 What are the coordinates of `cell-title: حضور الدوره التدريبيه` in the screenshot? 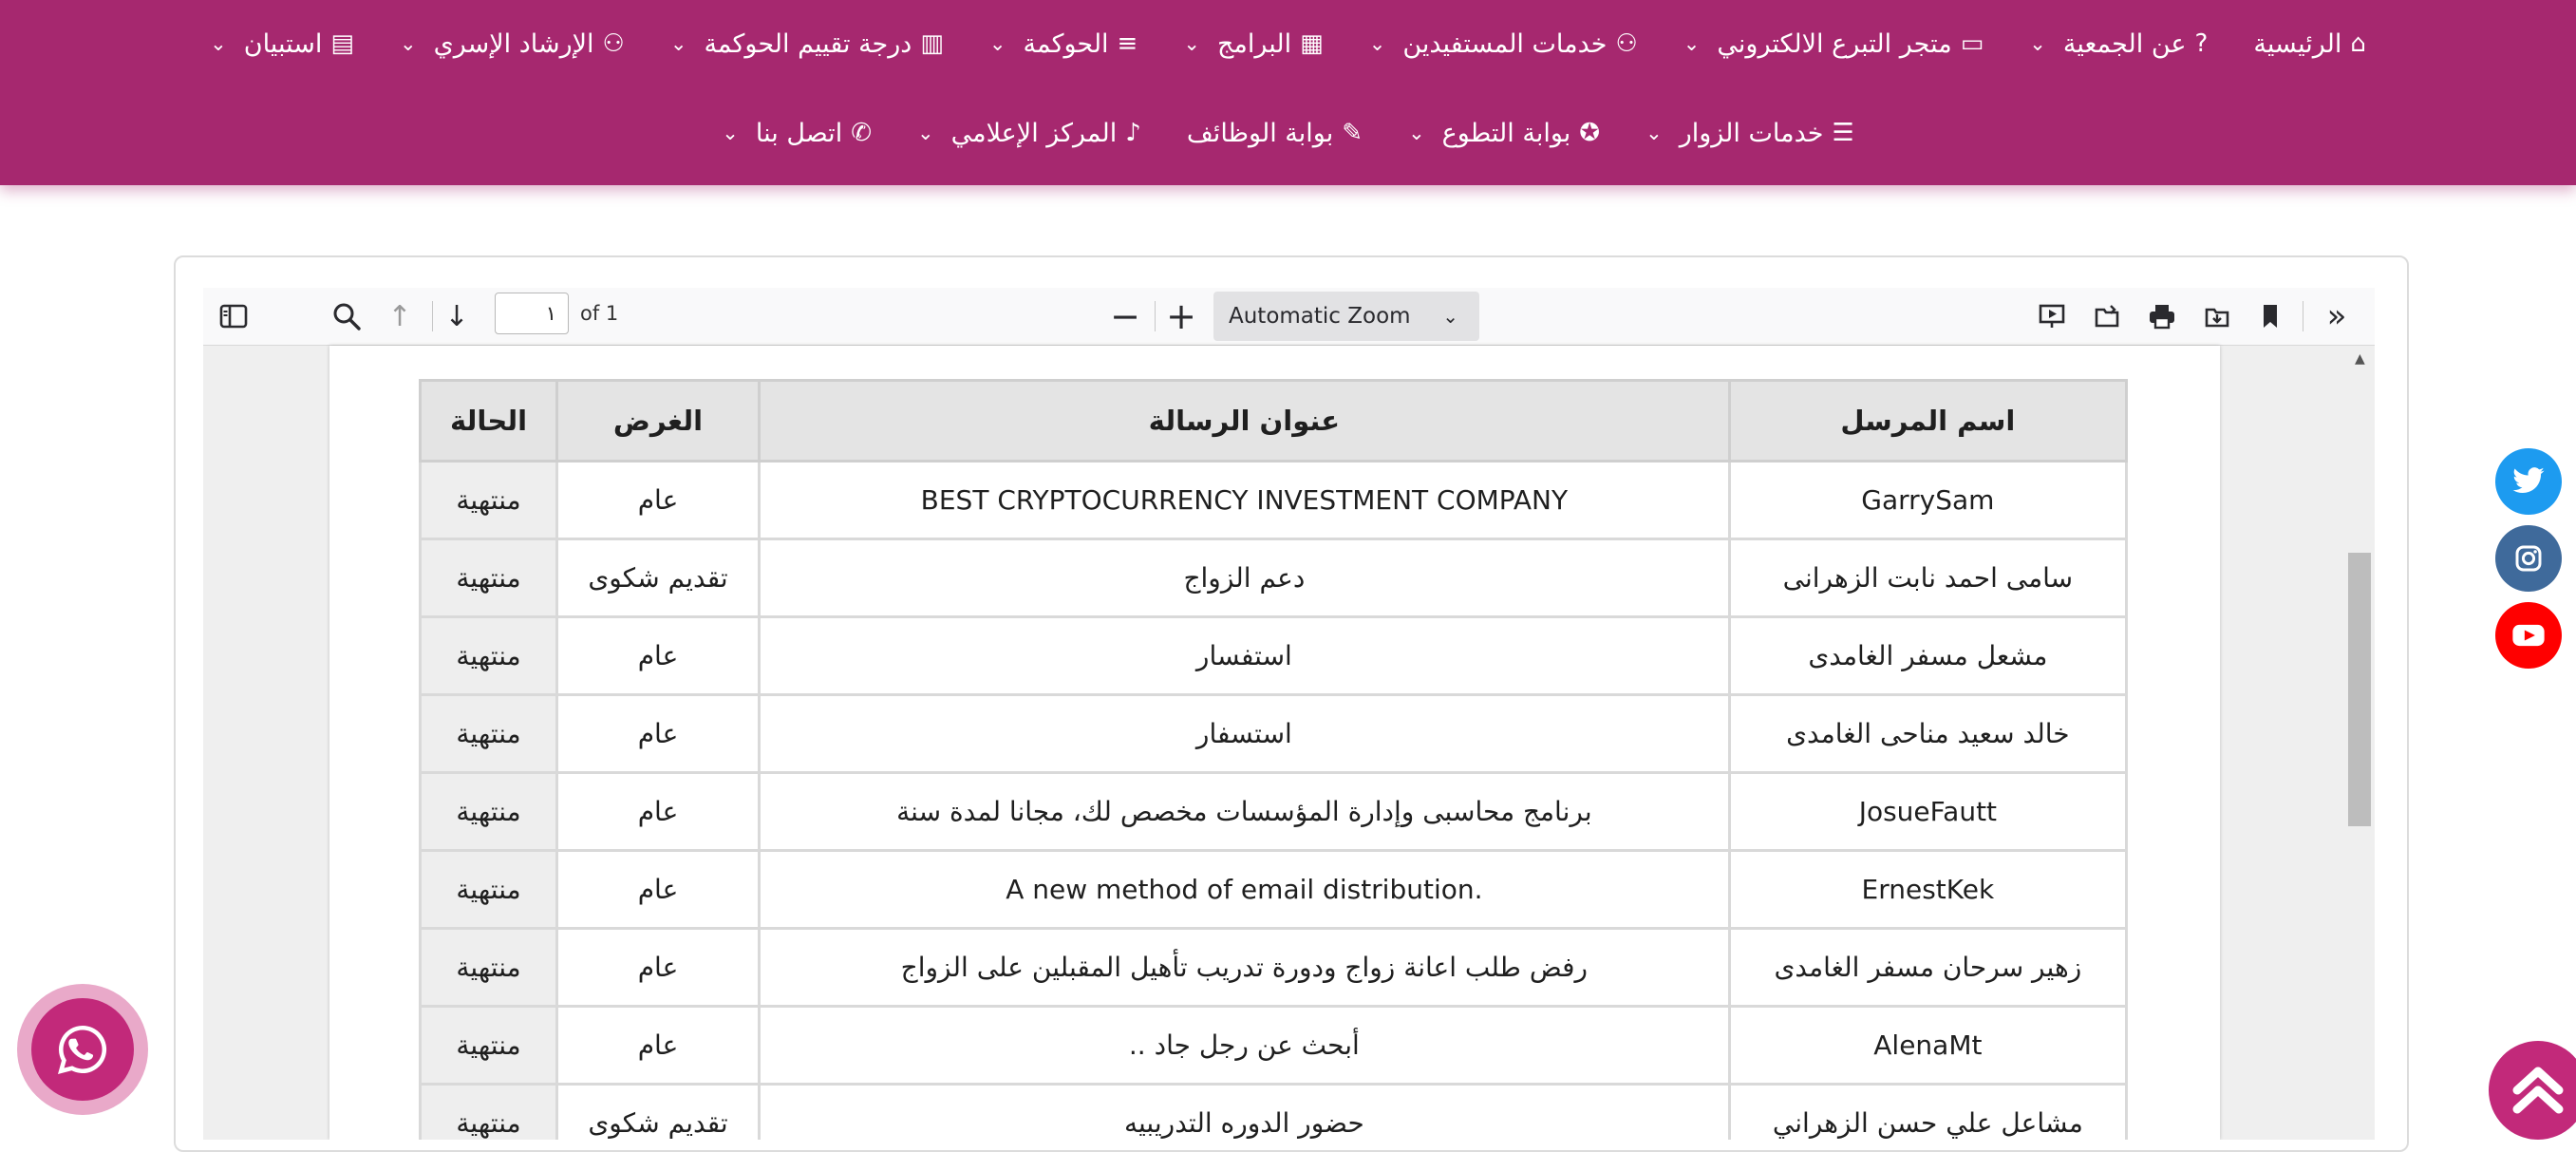 It's located at (1244, 1111).